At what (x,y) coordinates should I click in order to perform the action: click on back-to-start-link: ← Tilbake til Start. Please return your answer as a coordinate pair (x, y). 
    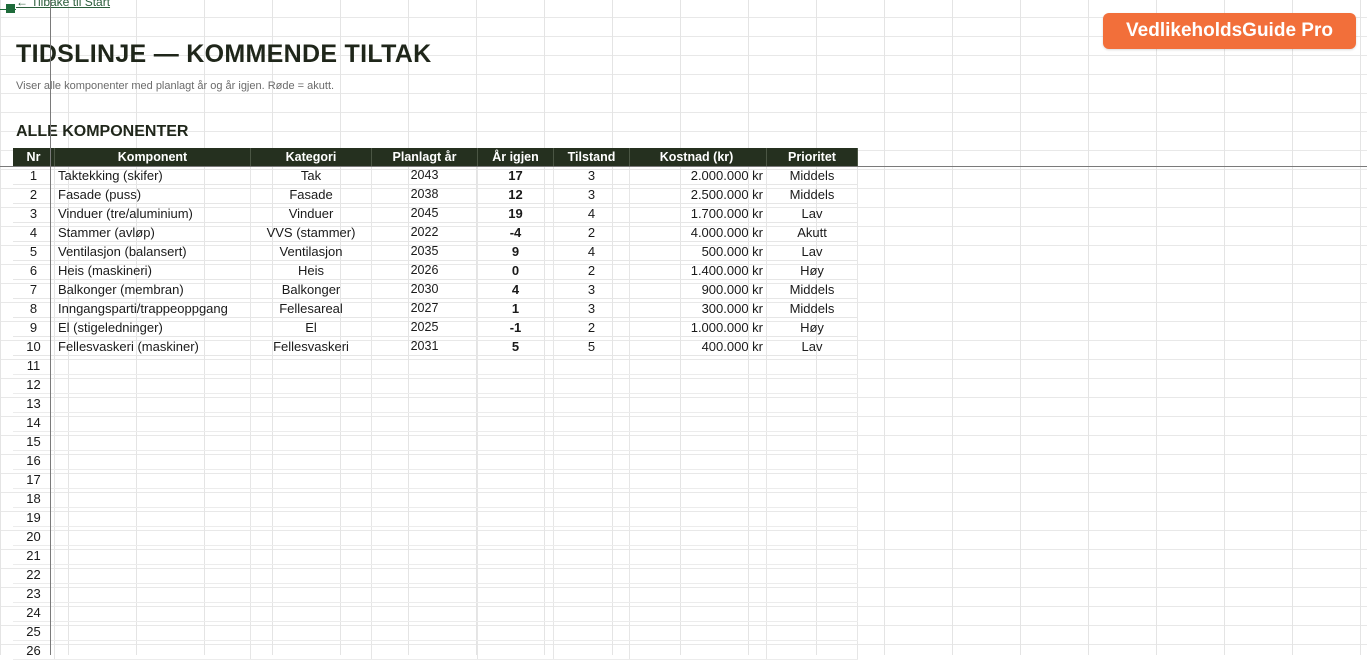
    Looking at the image, I should click on (63, 4).